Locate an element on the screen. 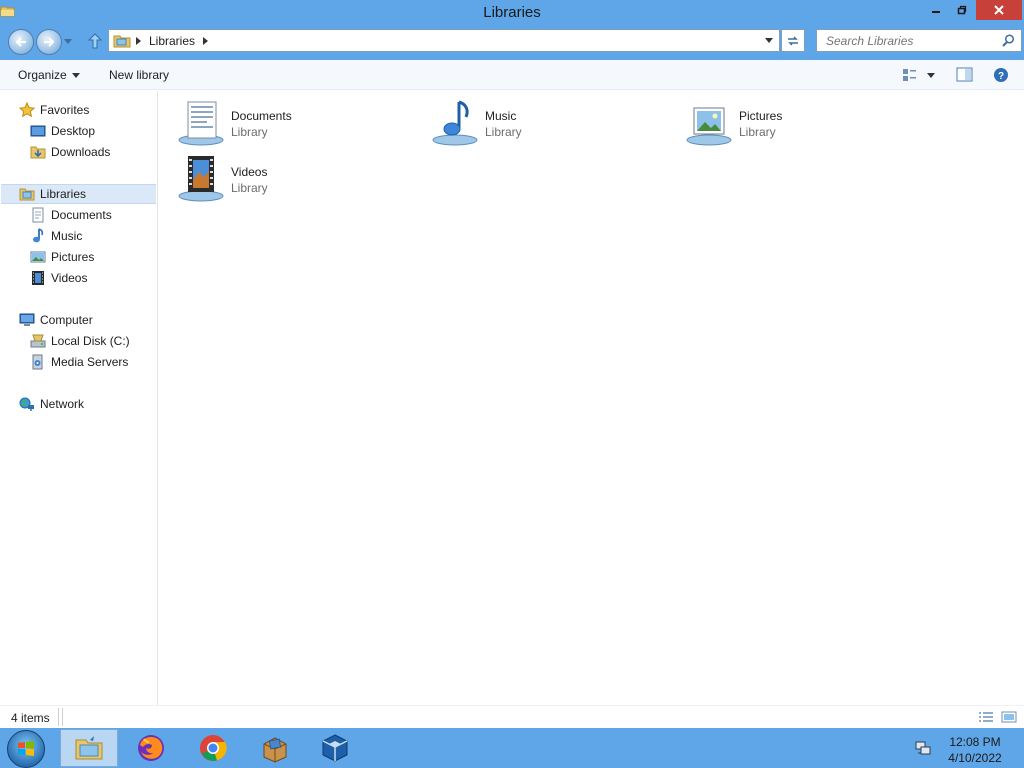 The image size is (1024, 768). details-view-icon is located at coordinates (986, 717).